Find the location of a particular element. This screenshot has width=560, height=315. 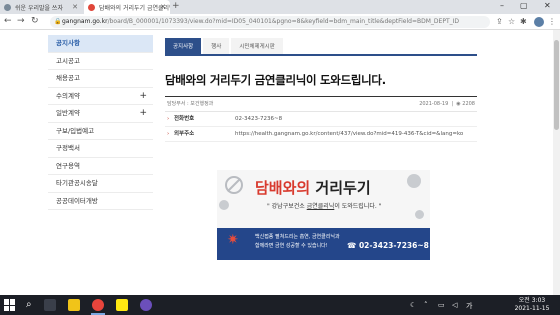

sidebar-item-research: 연구용역 is located at coordinates (100, 166).